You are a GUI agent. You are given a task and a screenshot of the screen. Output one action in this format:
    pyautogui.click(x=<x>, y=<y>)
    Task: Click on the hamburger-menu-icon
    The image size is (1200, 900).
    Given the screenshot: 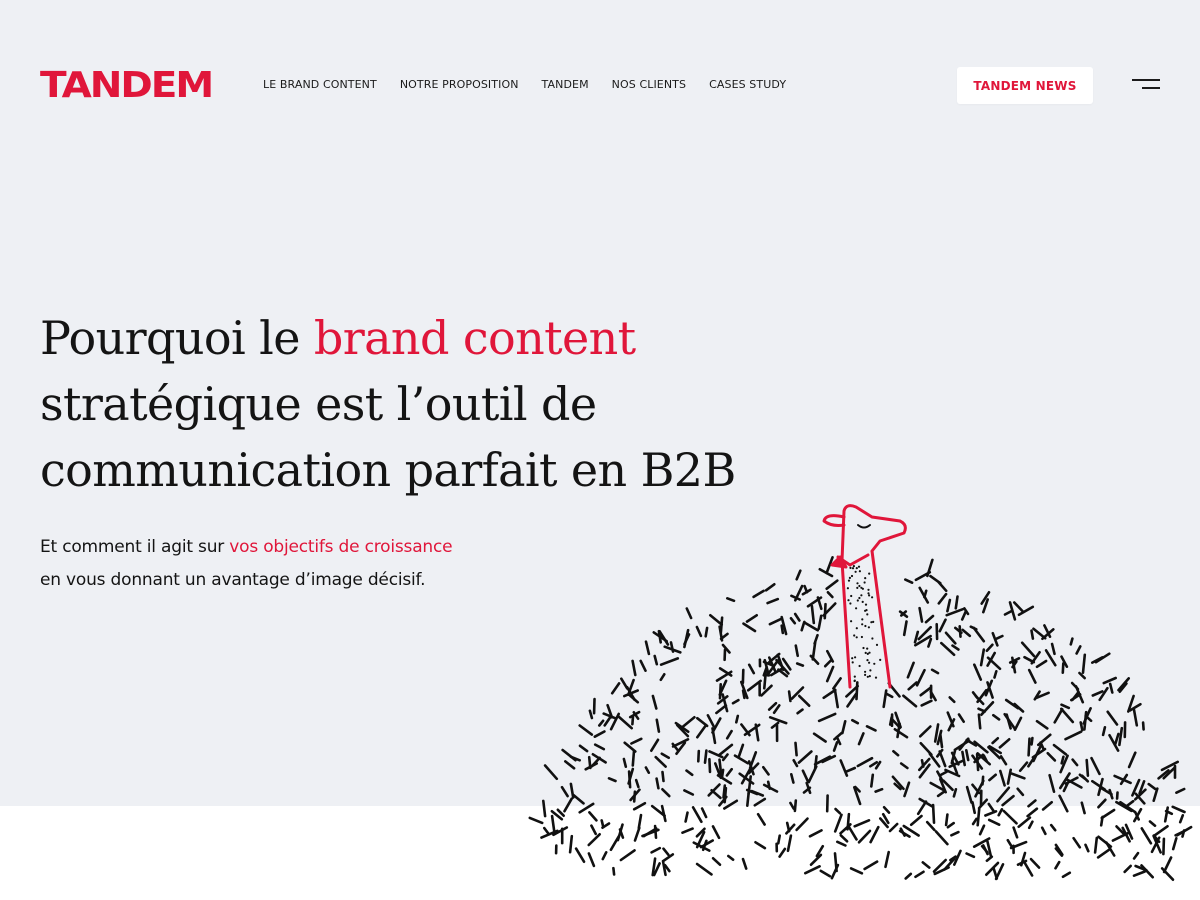 What is the action you would take?
    pyautogui.click(x=1145, y=85)
    